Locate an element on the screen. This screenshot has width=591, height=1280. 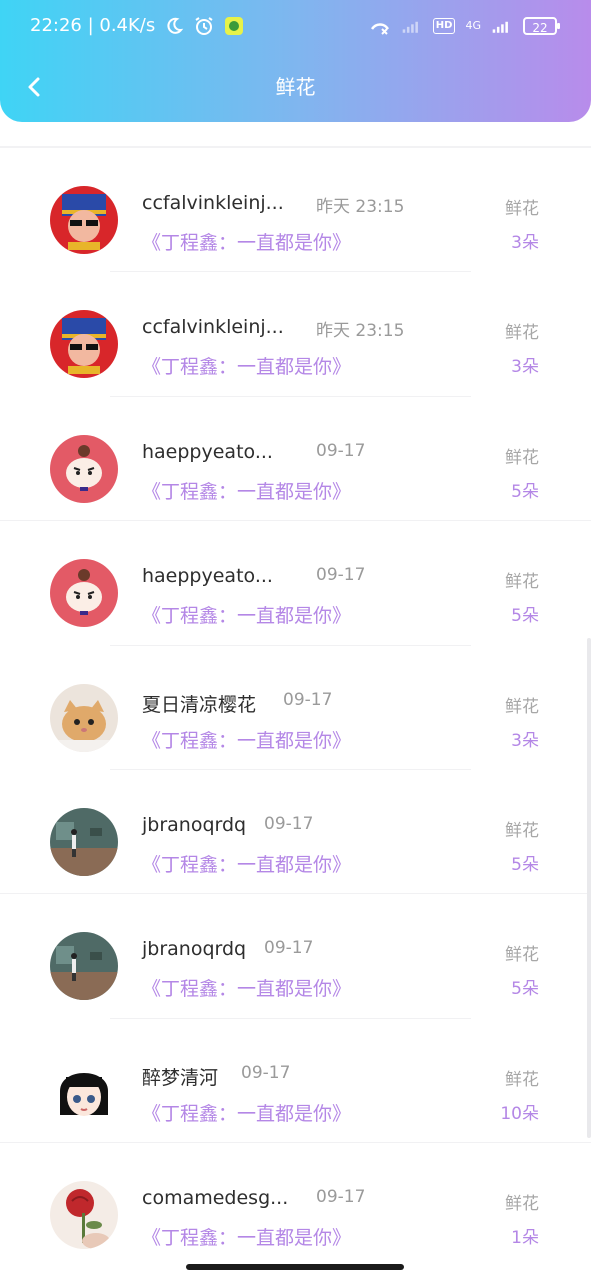
user-name: 醉梦清河 is located at coordinates (180, 1076).